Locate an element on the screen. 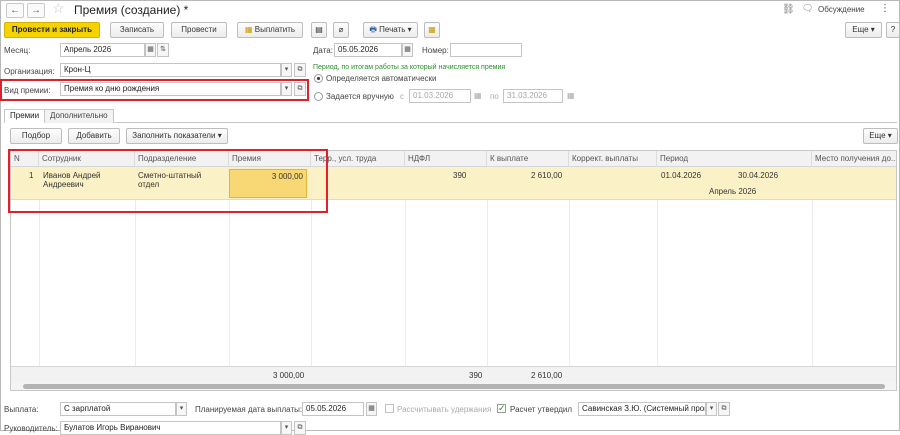 This screenshot has height=435, width=900. month-field: Апрель 2026 is located at coordinates (102, 50).